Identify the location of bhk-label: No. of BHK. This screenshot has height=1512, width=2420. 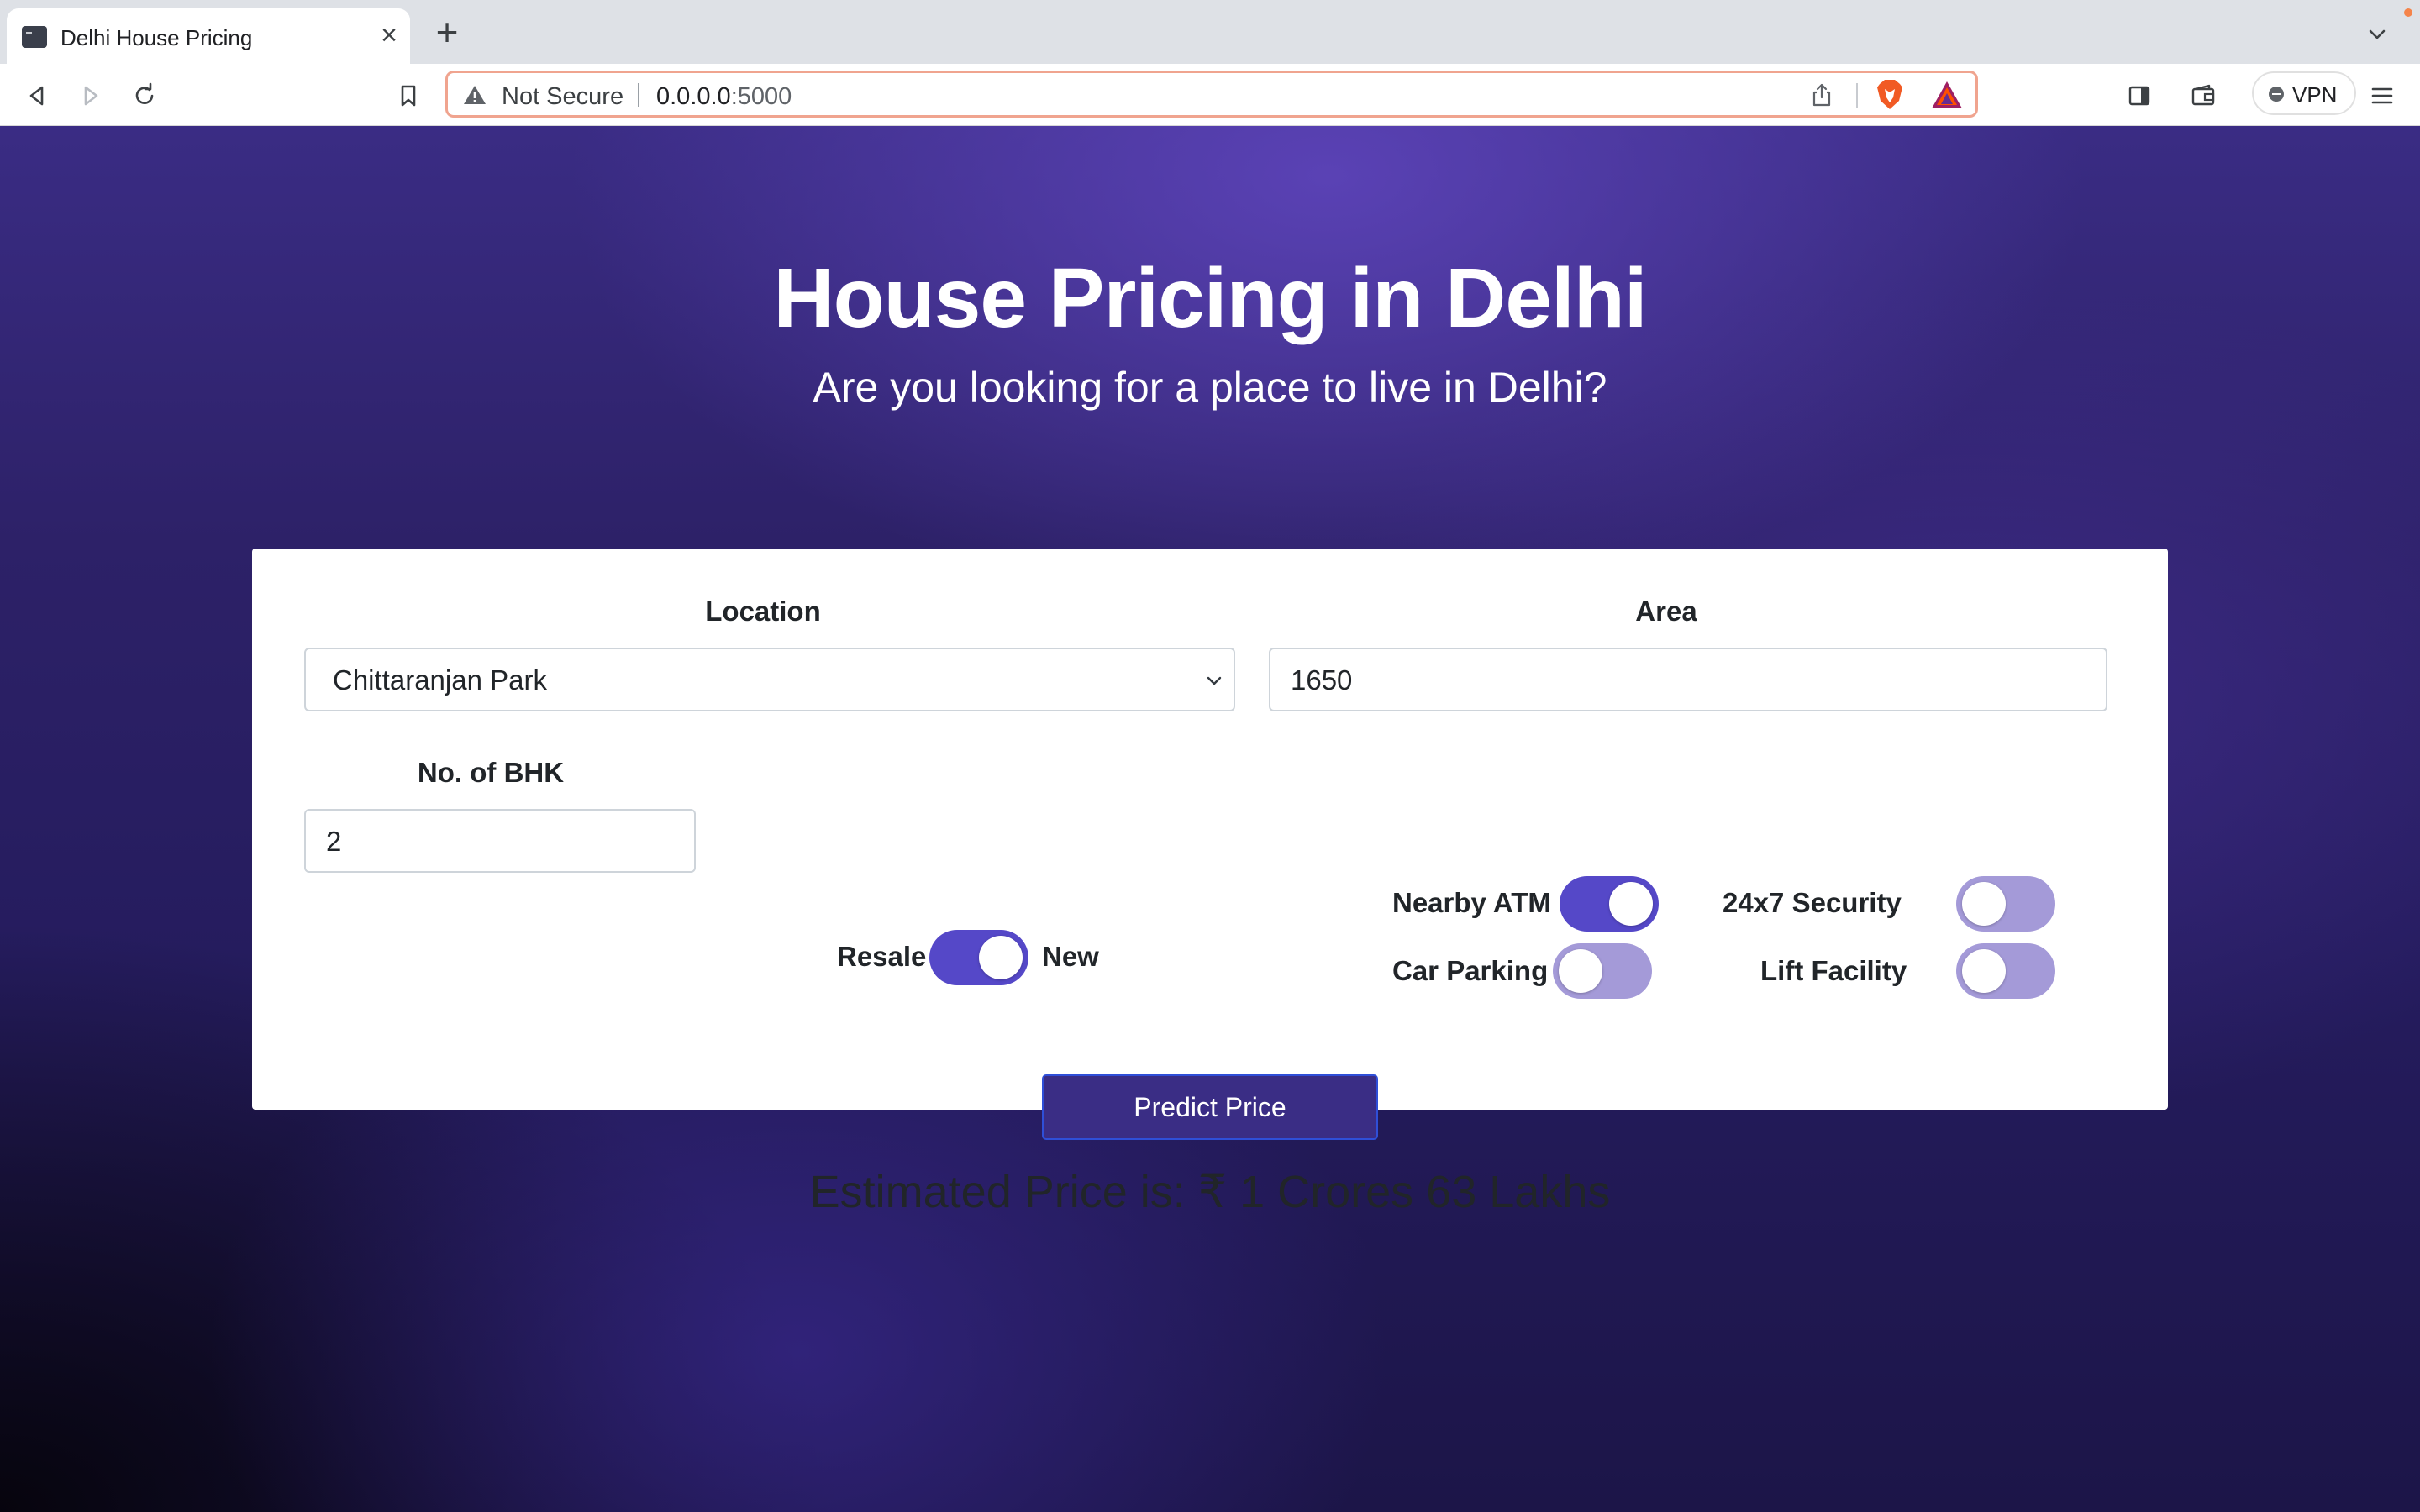
(491, 772).